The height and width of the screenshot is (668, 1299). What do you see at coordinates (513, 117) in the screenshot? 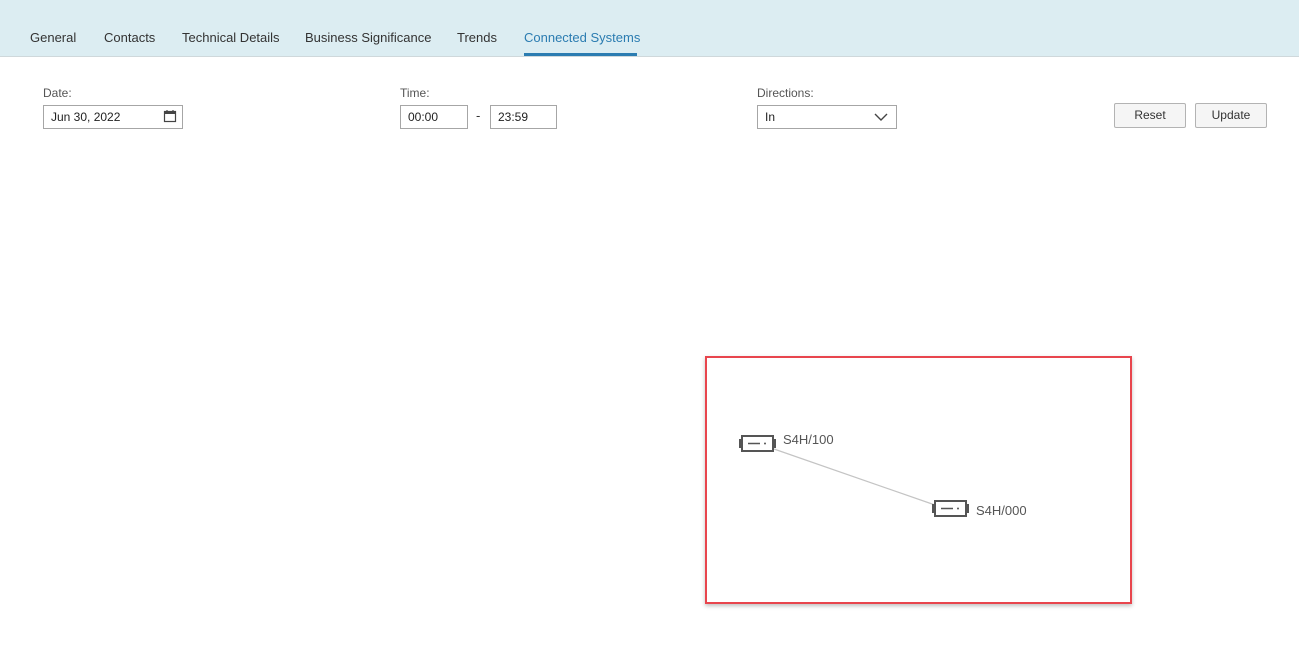
I see `time-to-value: 23:59` at bounding box center [513, 117].